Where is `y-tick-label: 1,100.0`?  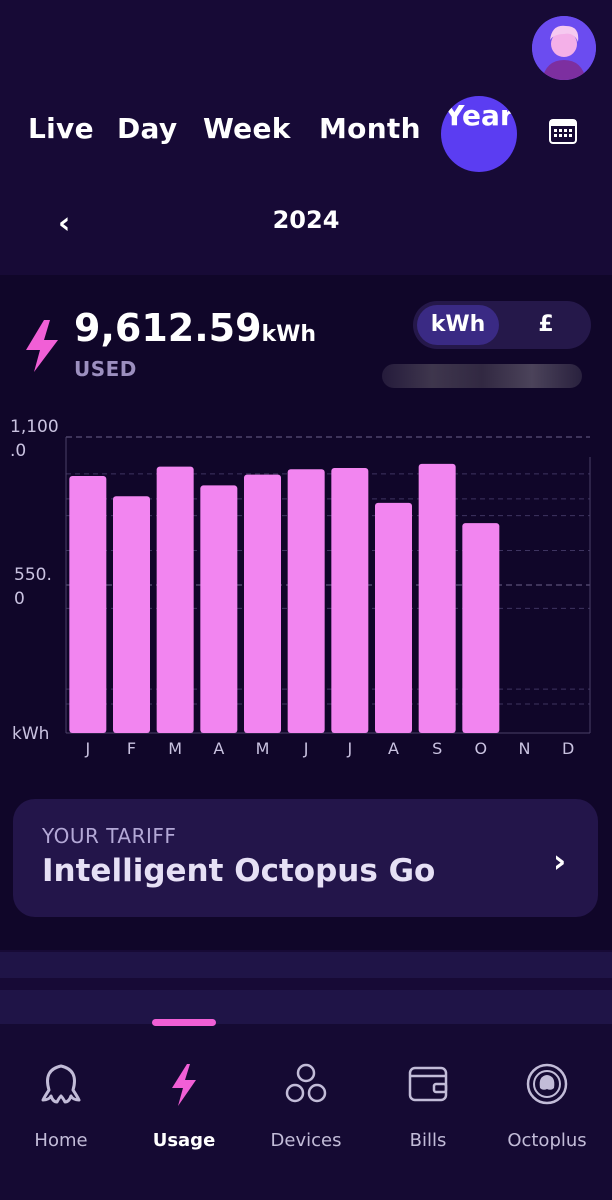 y-tick-label: 1,100.0 is located at coordinates (34, 439).